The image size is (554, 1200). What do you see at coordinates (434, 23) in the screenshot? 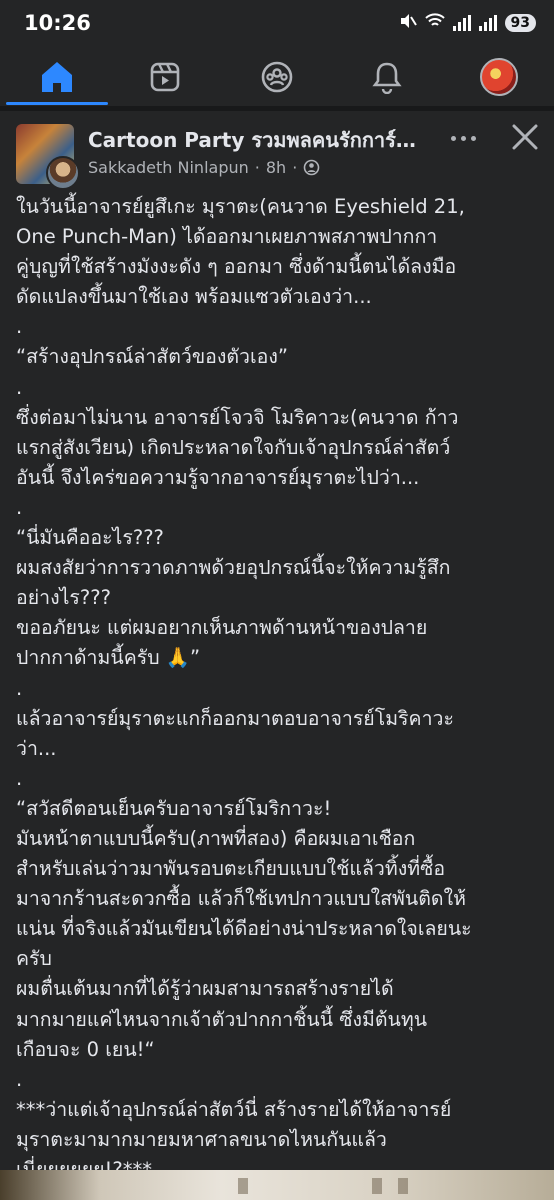
I see `wifi-icon` at bounding box center [434, 23].